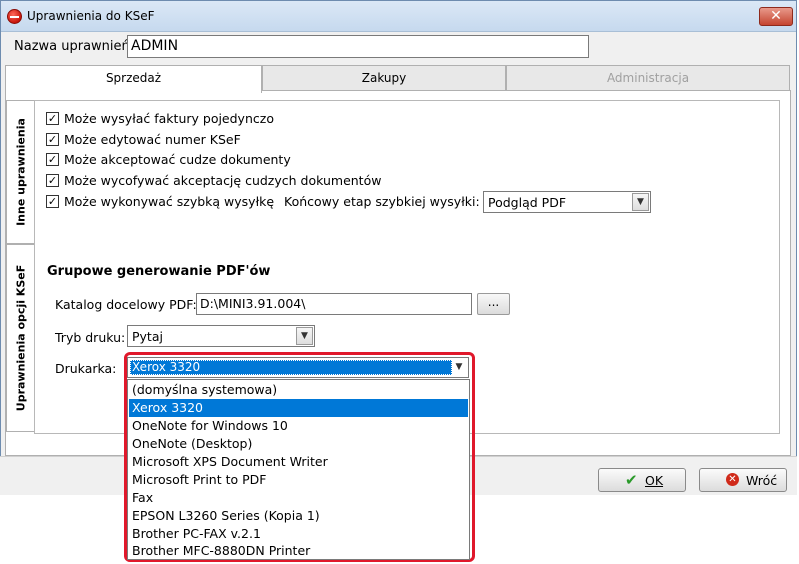 This screenshot has width=799, height=564. What do you see at coordinates (648, 78) in the screenshot?
I see `tab-administracja: Administracja` at bounding box center [648, 78].